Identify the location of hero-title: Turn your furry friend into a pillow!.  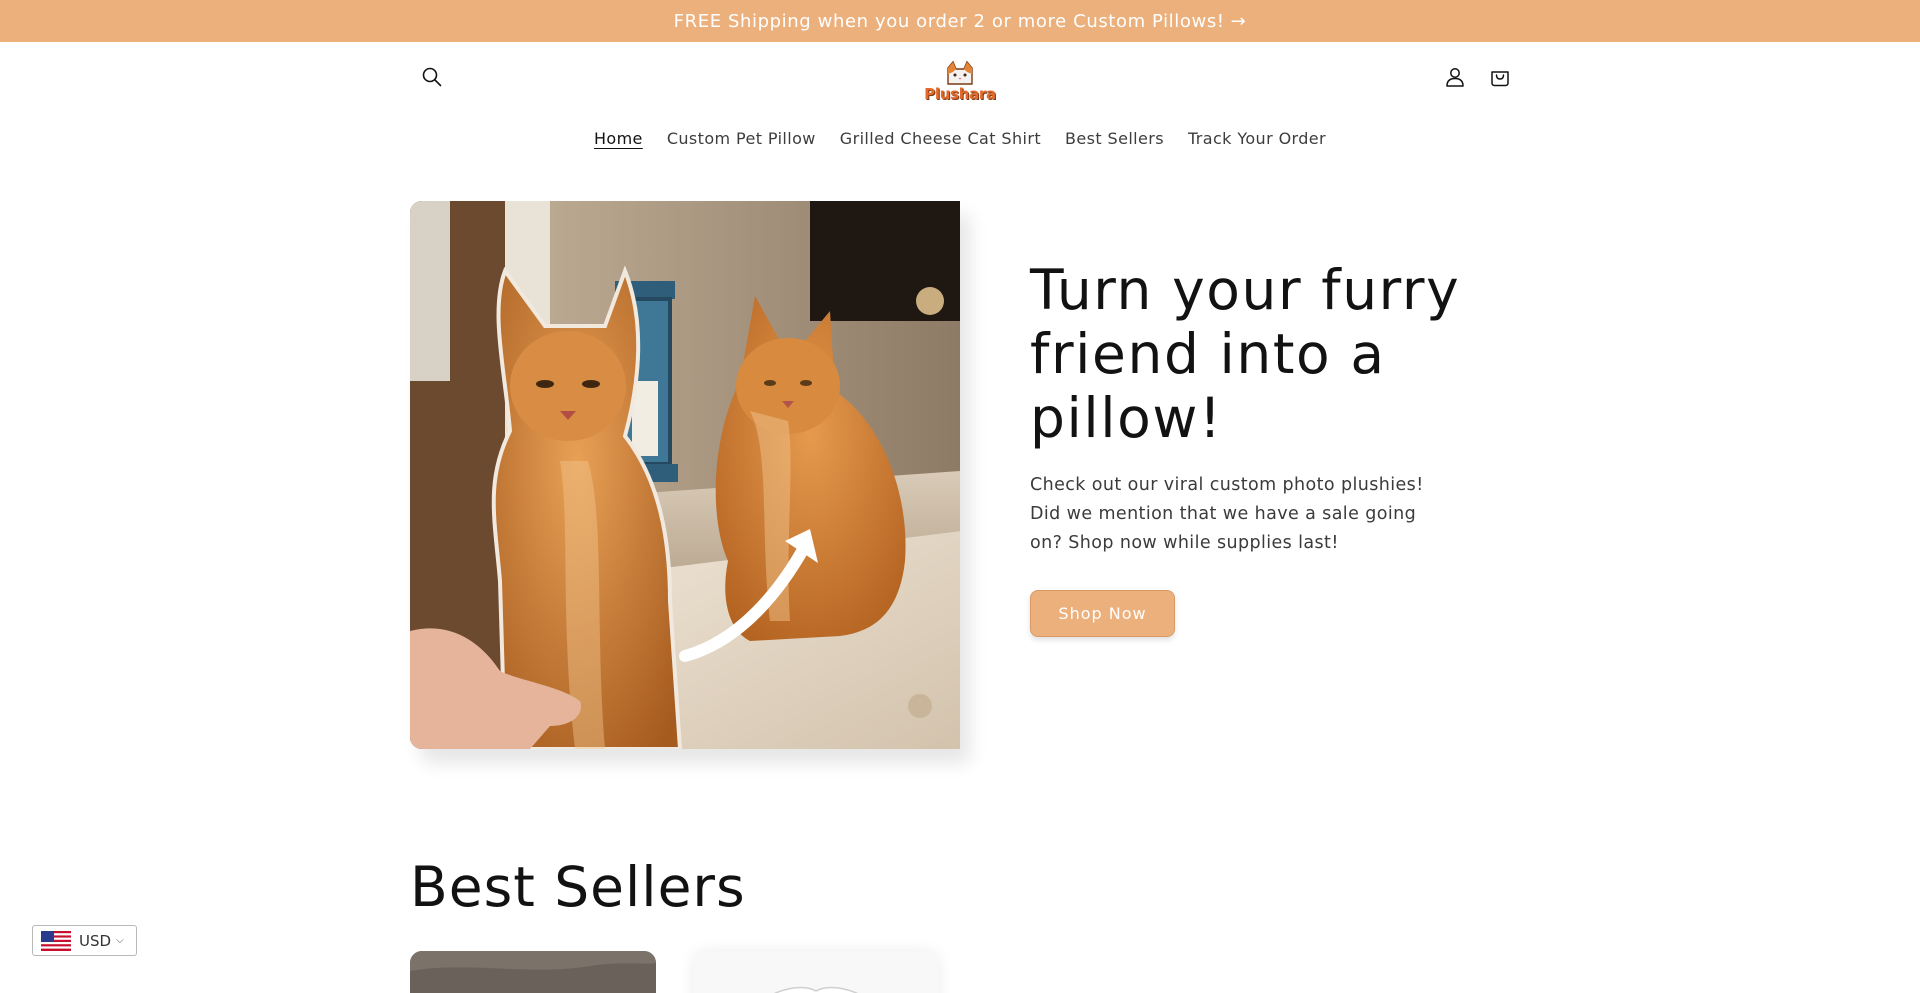
(1245, 354).